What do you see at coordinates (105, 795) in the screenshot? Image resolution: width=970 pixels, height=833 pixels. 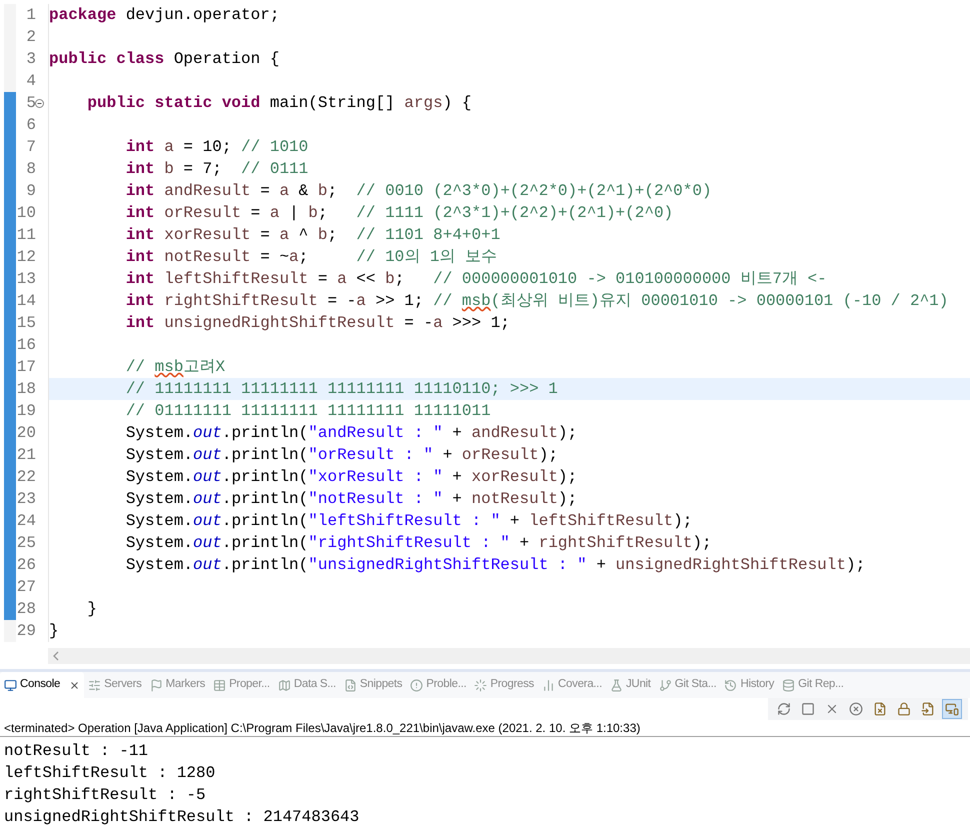 I see `console-output-line: rightShiftResult : -5` at bounding box center [105, 795].